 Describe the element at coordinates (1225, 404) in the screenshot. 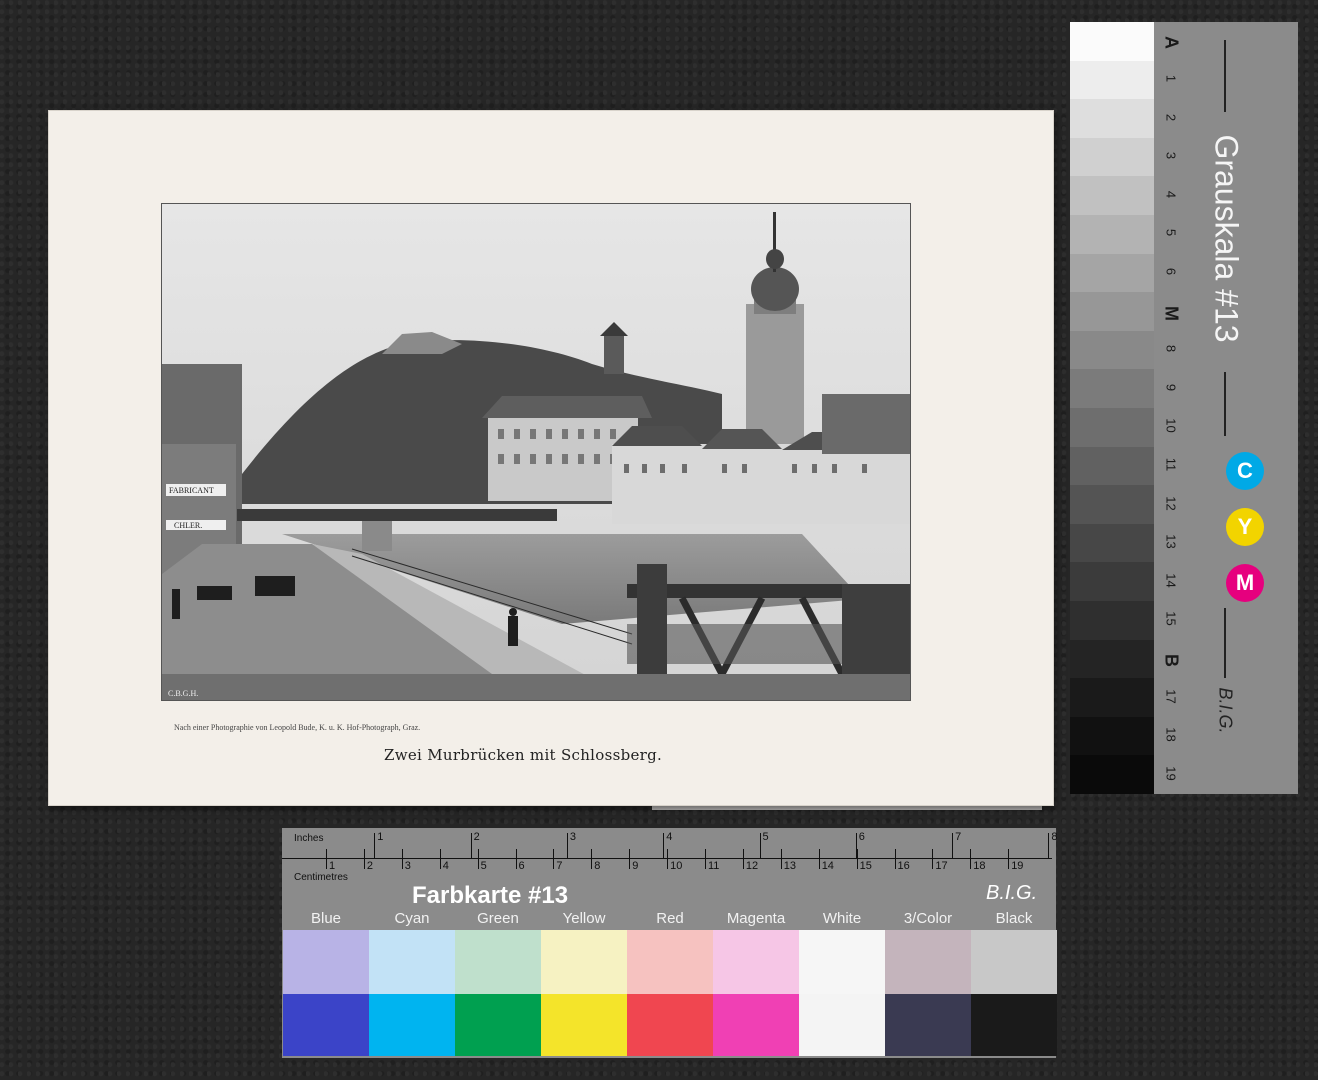

I see `grayscale-rule-mid` at that location.